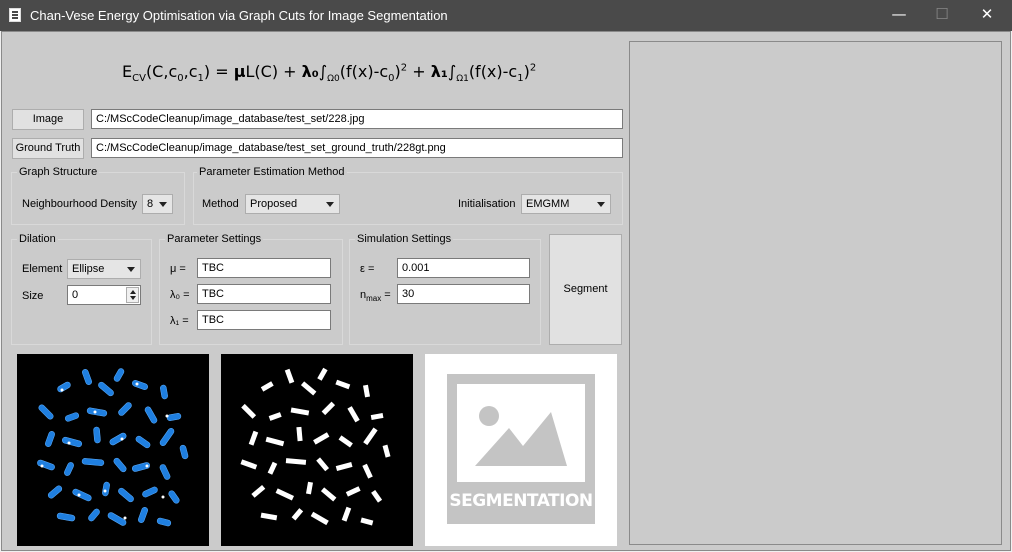 The width and height of the screenshot is (1012, 552). What do you see at coordinates (179, 321) in the screenshot?
I see `lambda1-label: λ₁ =` at bounding box center [179, 321].